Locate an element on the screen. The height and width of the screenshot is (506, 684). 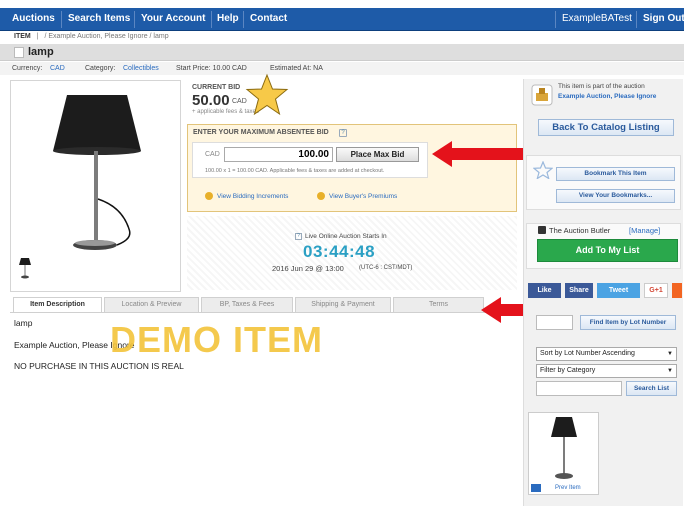
search-list-button: Search List is located at coordinates (651, 388).